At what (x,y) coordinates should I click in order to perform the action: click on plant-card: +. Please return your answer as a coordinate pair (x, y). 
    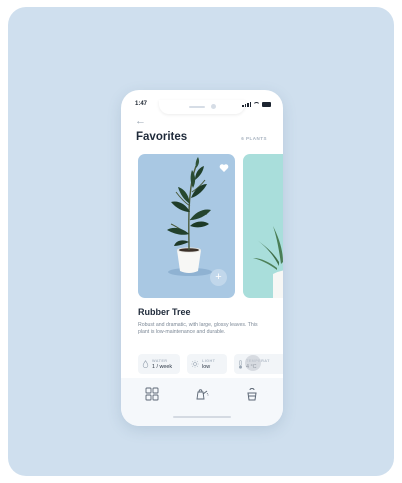
    Looking at the image, I should click on (186, 226).